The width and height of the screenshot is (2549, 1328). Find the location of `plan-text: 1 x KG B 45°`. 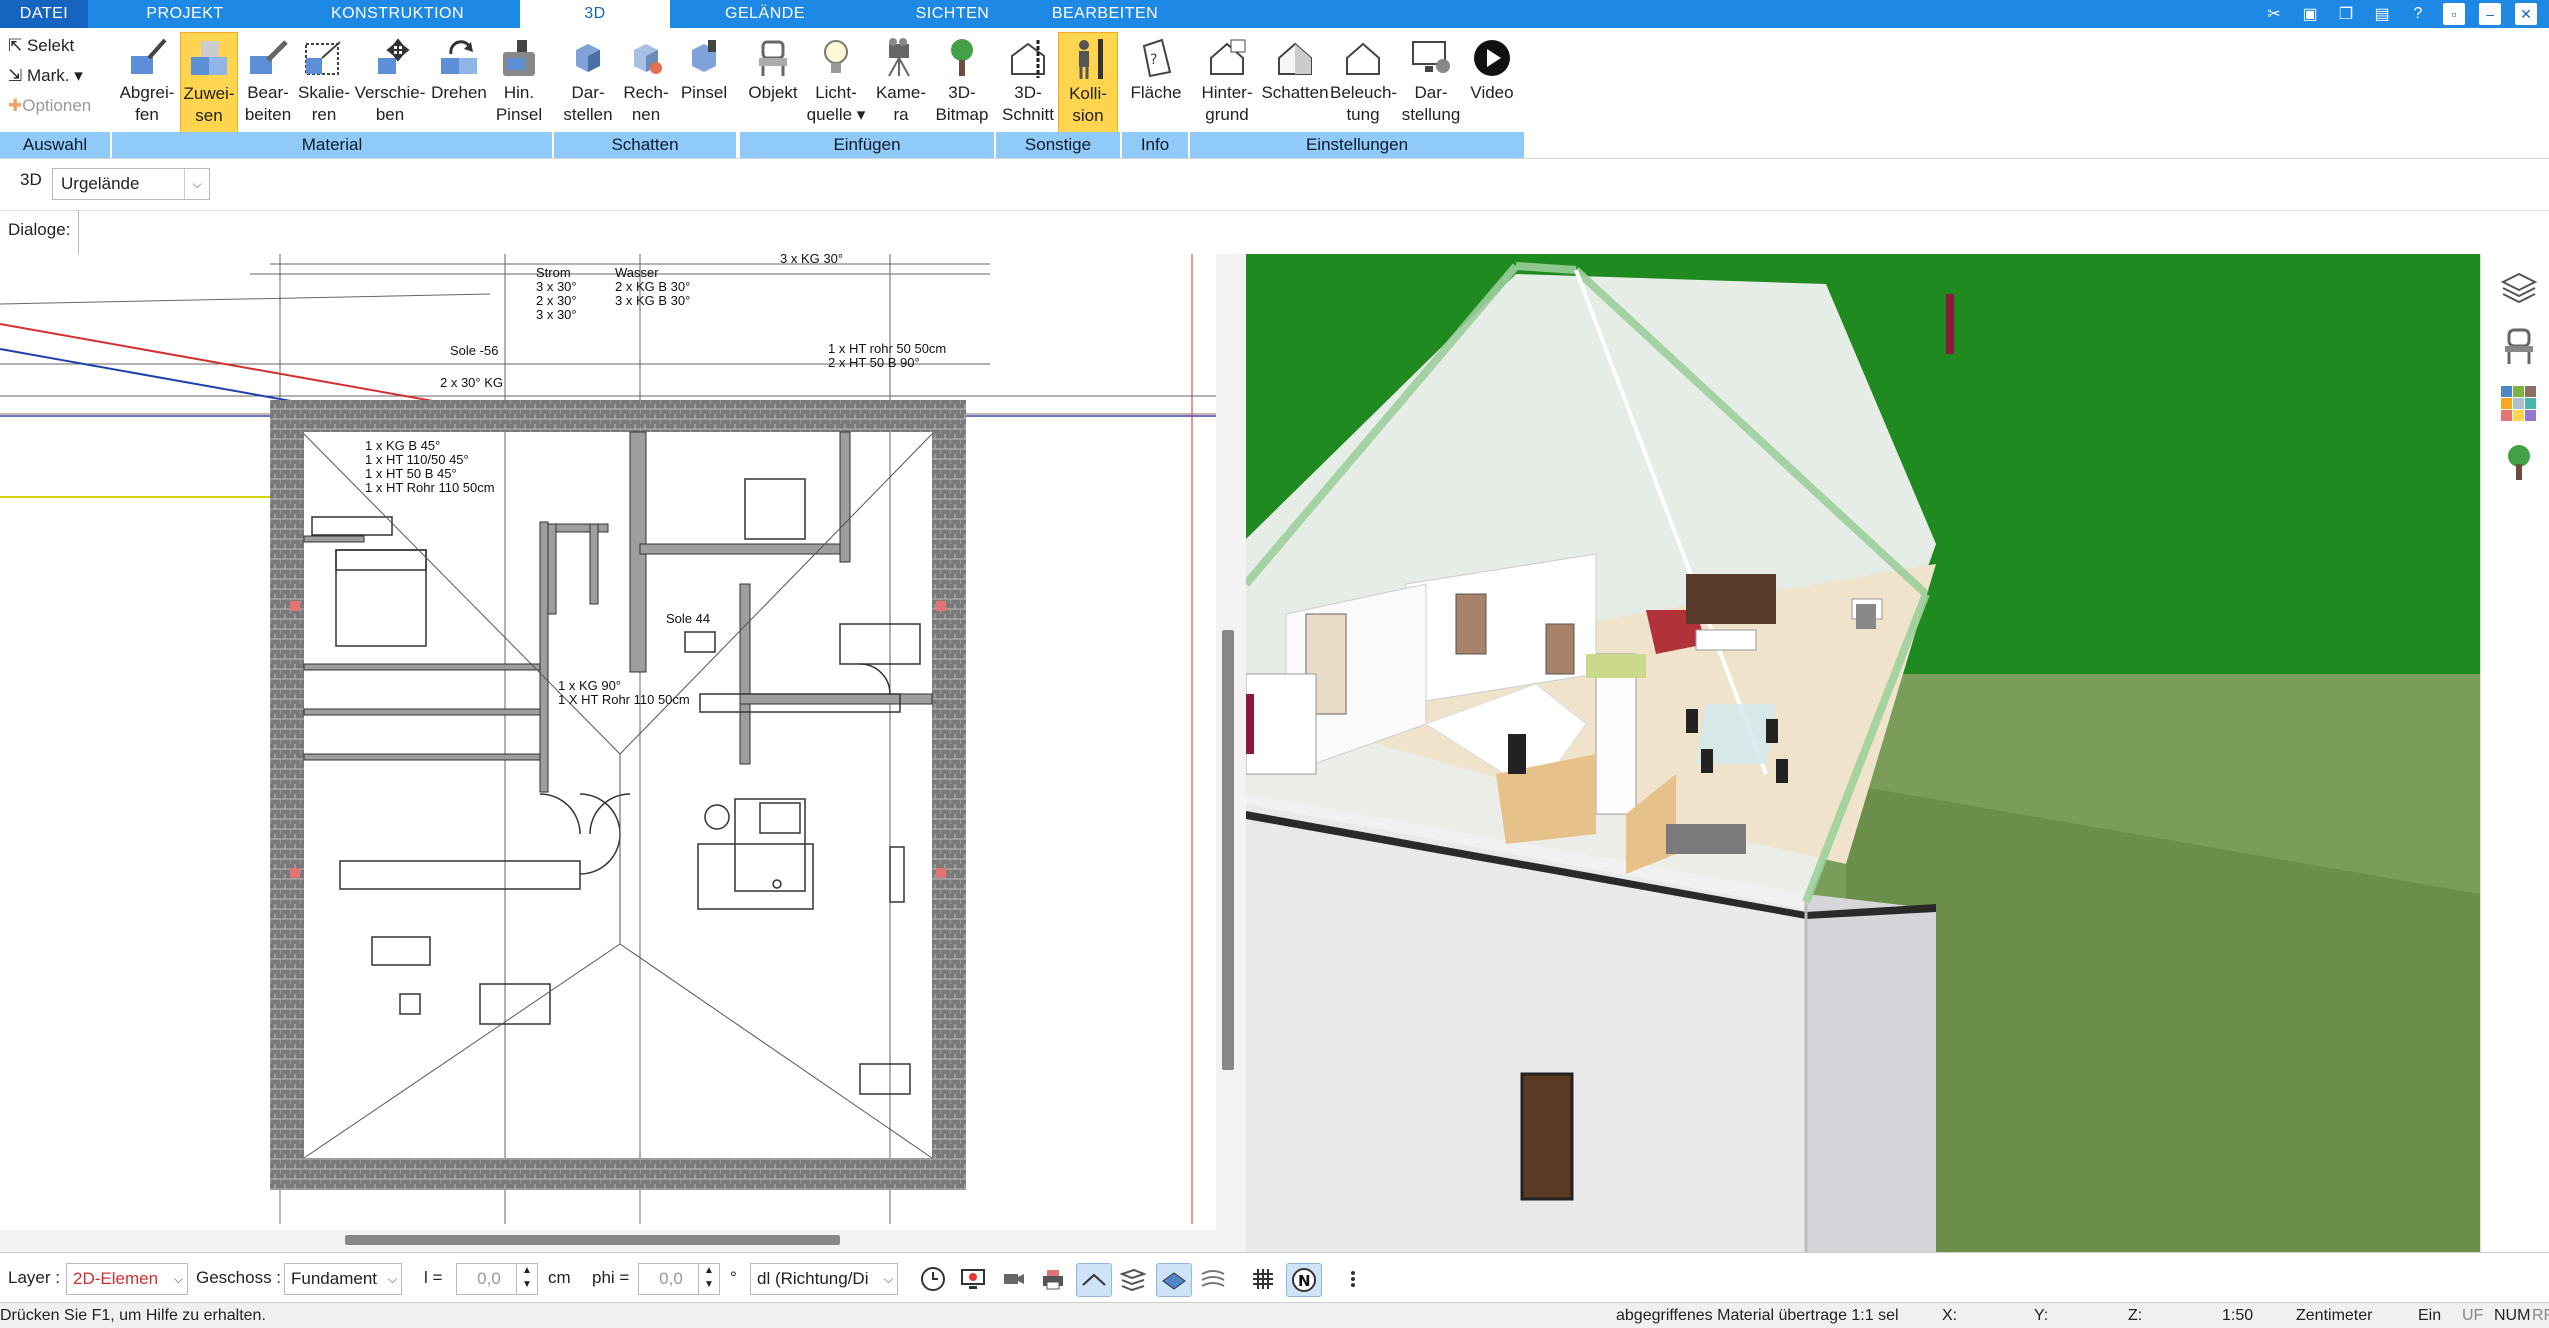

plan-text: 1 x KG B 45° is located at coordinates (403, 445).